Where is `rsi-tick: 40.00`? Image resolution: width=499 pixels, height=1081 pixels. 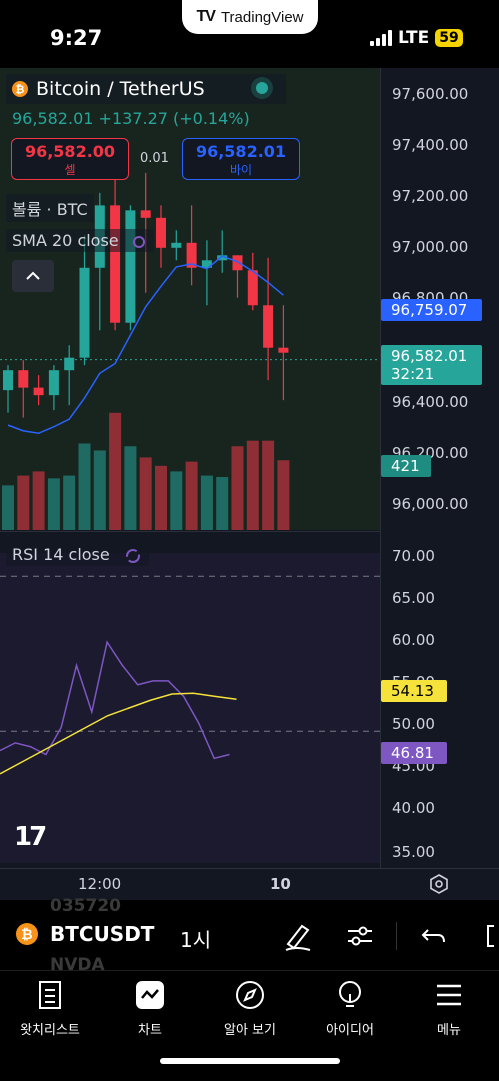
rsi-tick: 40.00 is located at coordinates (413, 808).